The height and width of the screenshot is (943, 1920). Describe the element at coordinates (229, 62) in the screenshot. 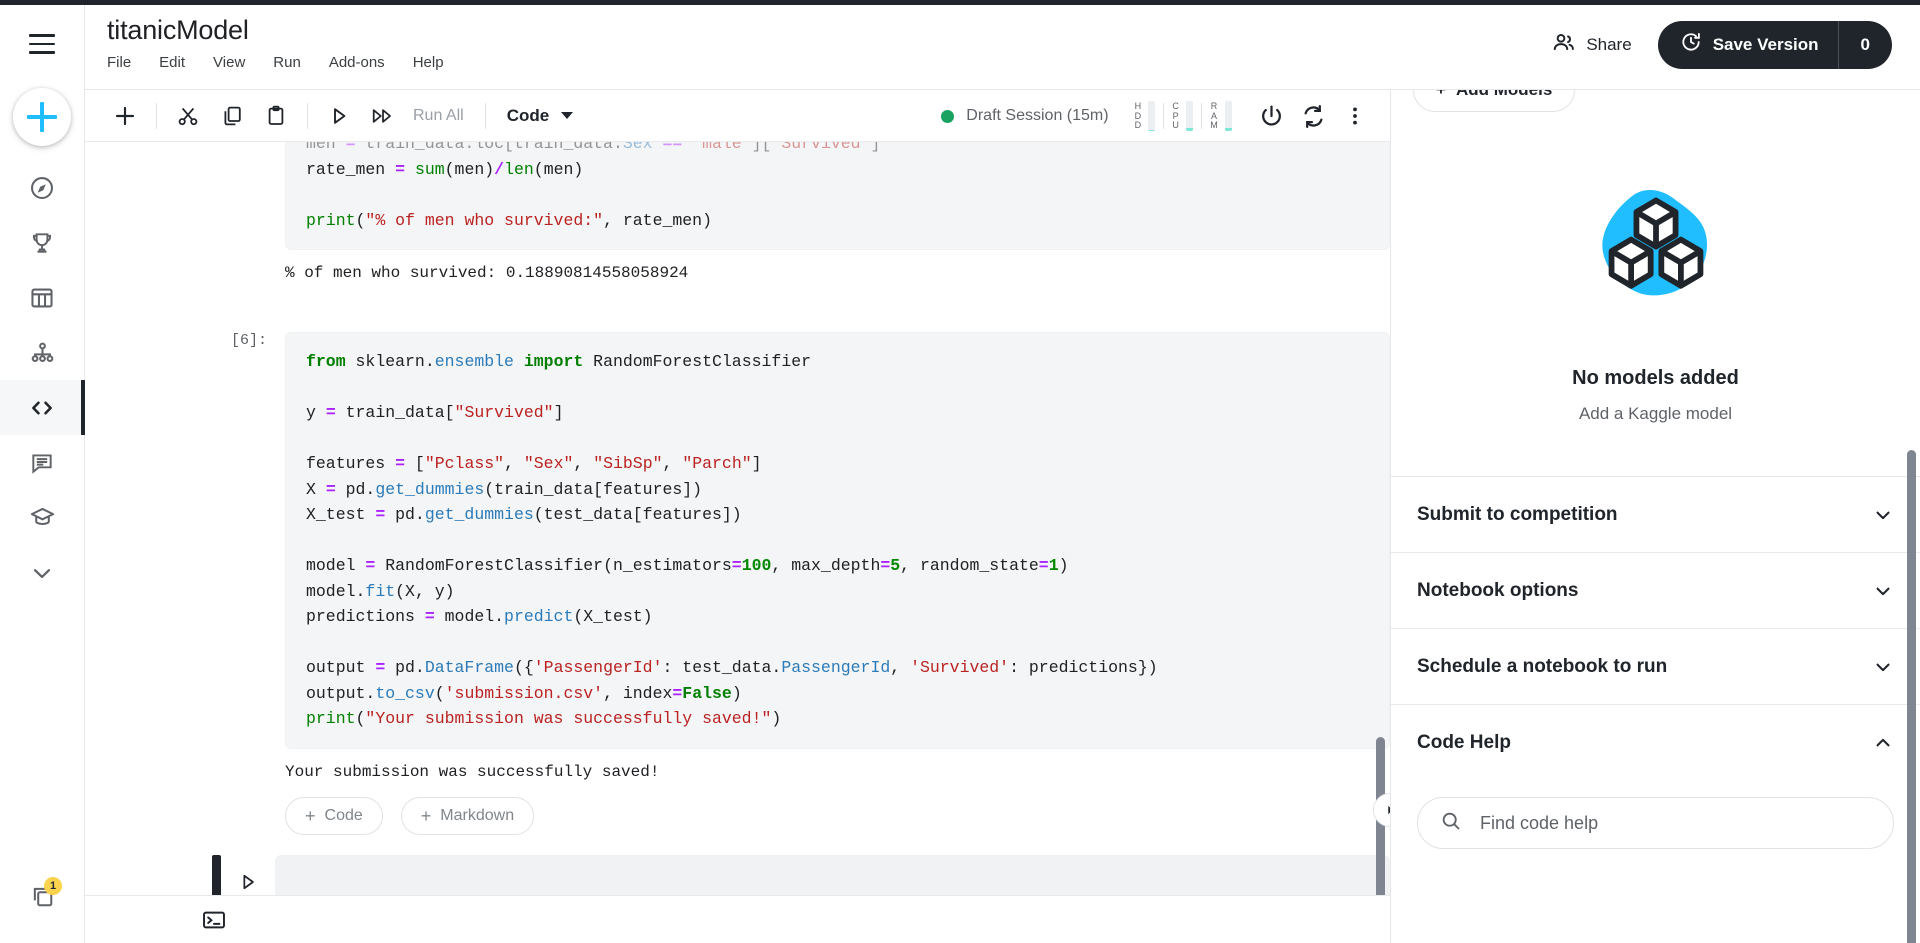

I see `menu-view: View` at that location.